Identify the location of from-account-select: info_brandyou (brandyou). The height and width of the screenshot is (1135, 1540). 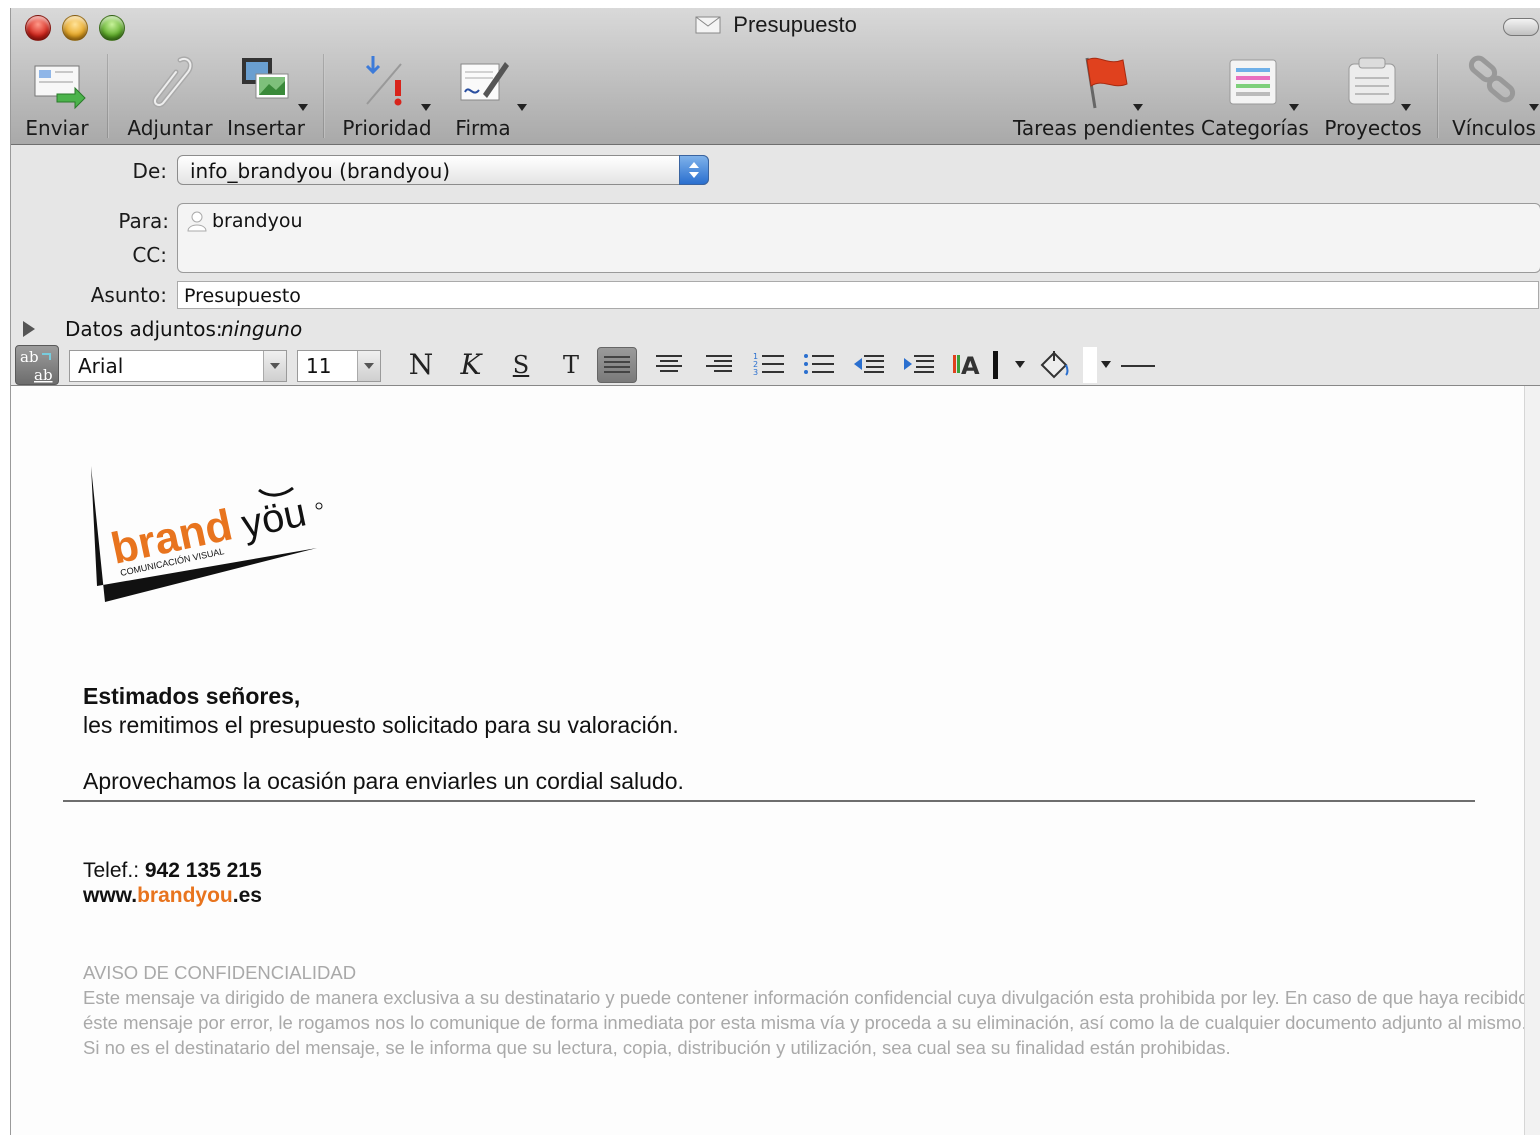
(443, 170).